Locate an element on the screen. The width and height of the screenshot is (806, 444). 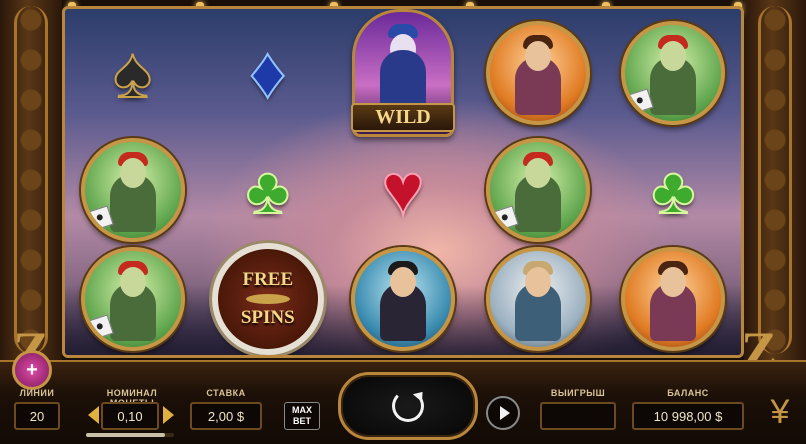
reel-3-row-2: ♥ is located at coordinates (402, 190).